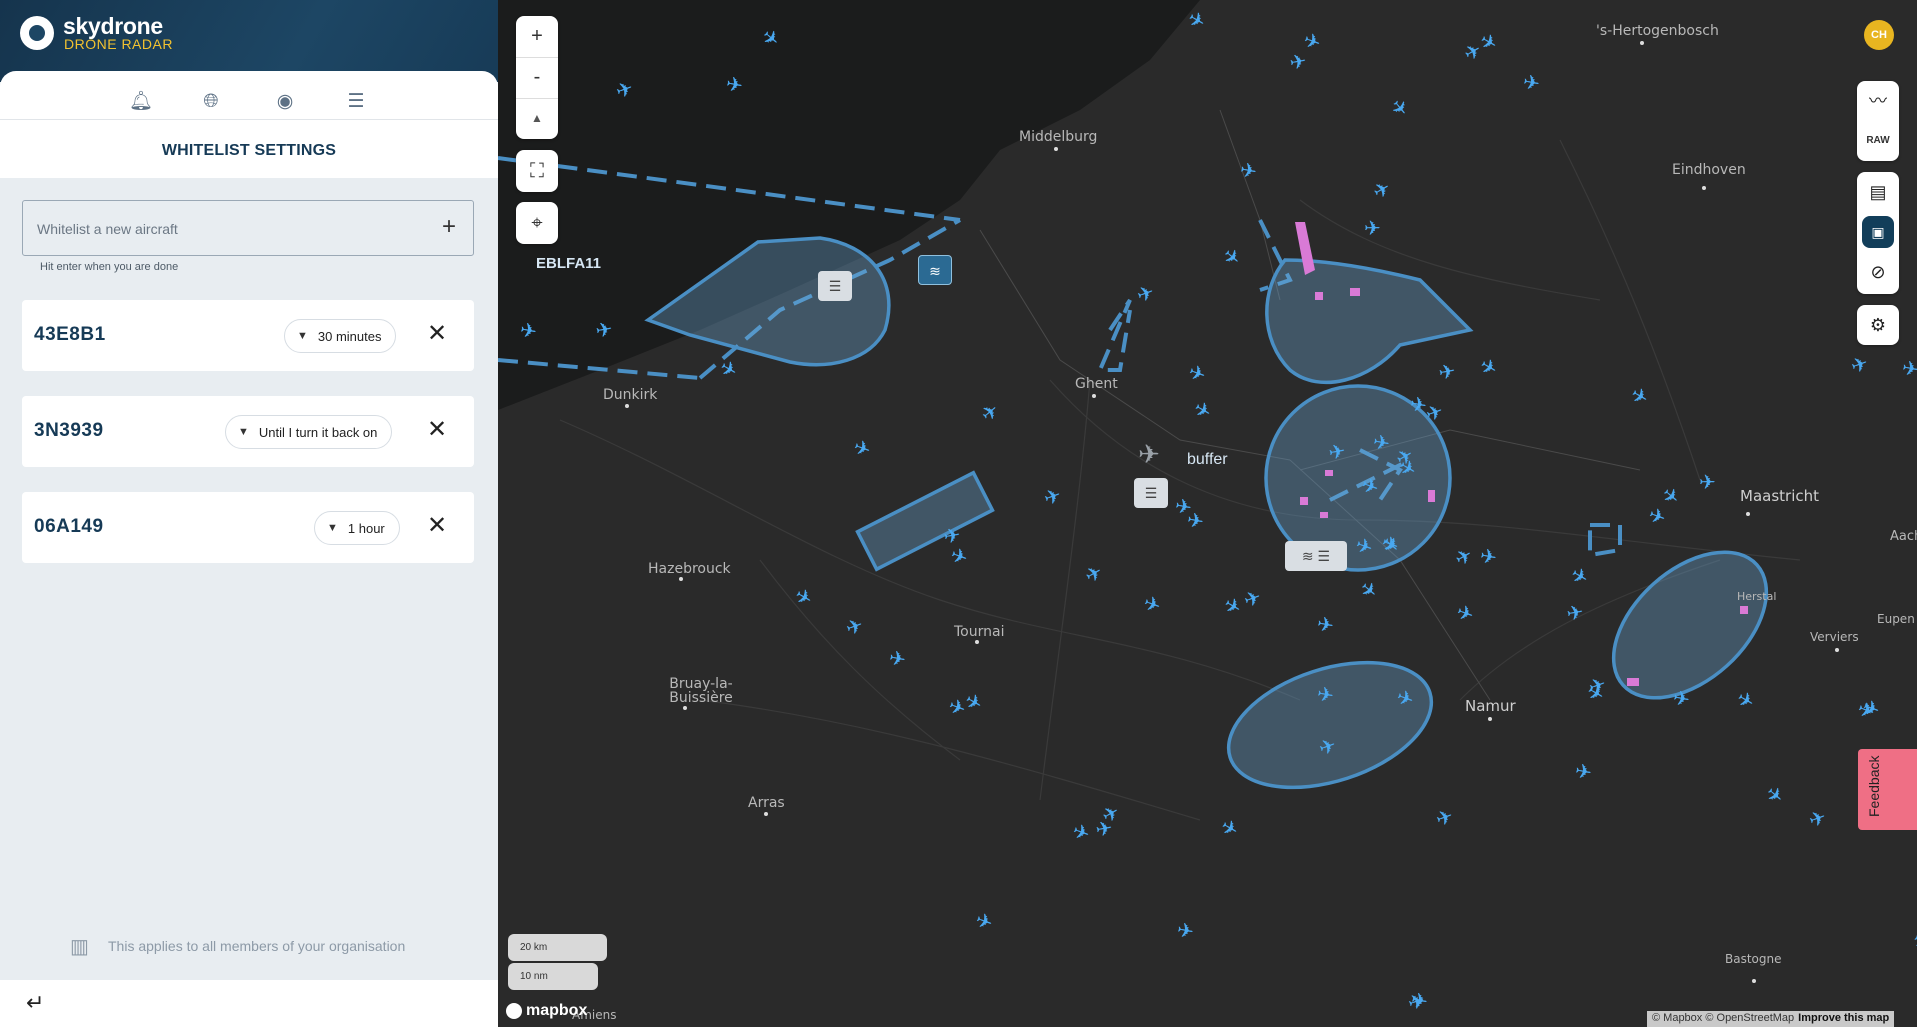  I want to click on page-title: WHITELIST SETTINGS, so click(249, 150).